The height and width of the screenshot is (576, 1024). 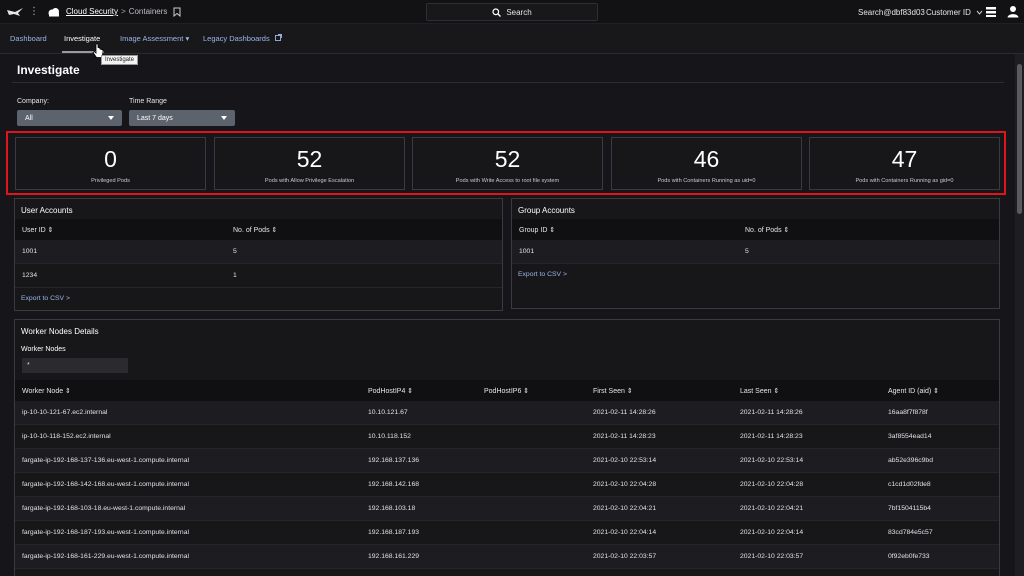 I want to click on page-title: Investigate, so click(x=48, y=70).